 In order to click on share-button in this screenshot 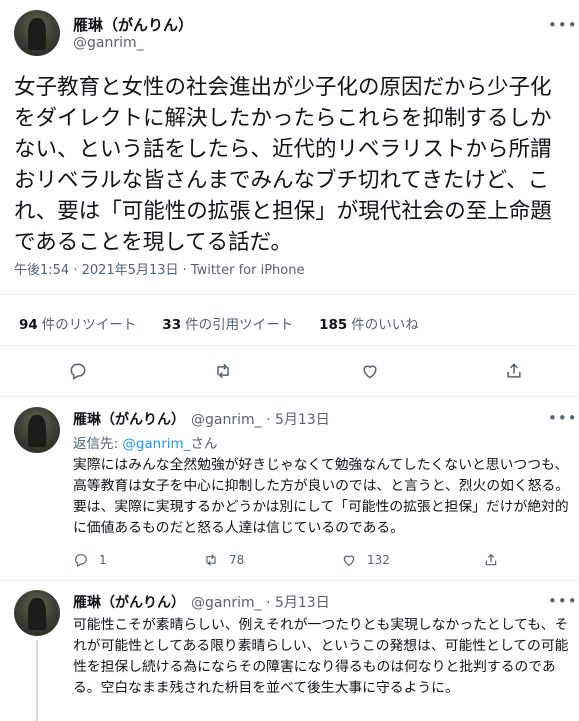, I will do `click(491, 560)`.